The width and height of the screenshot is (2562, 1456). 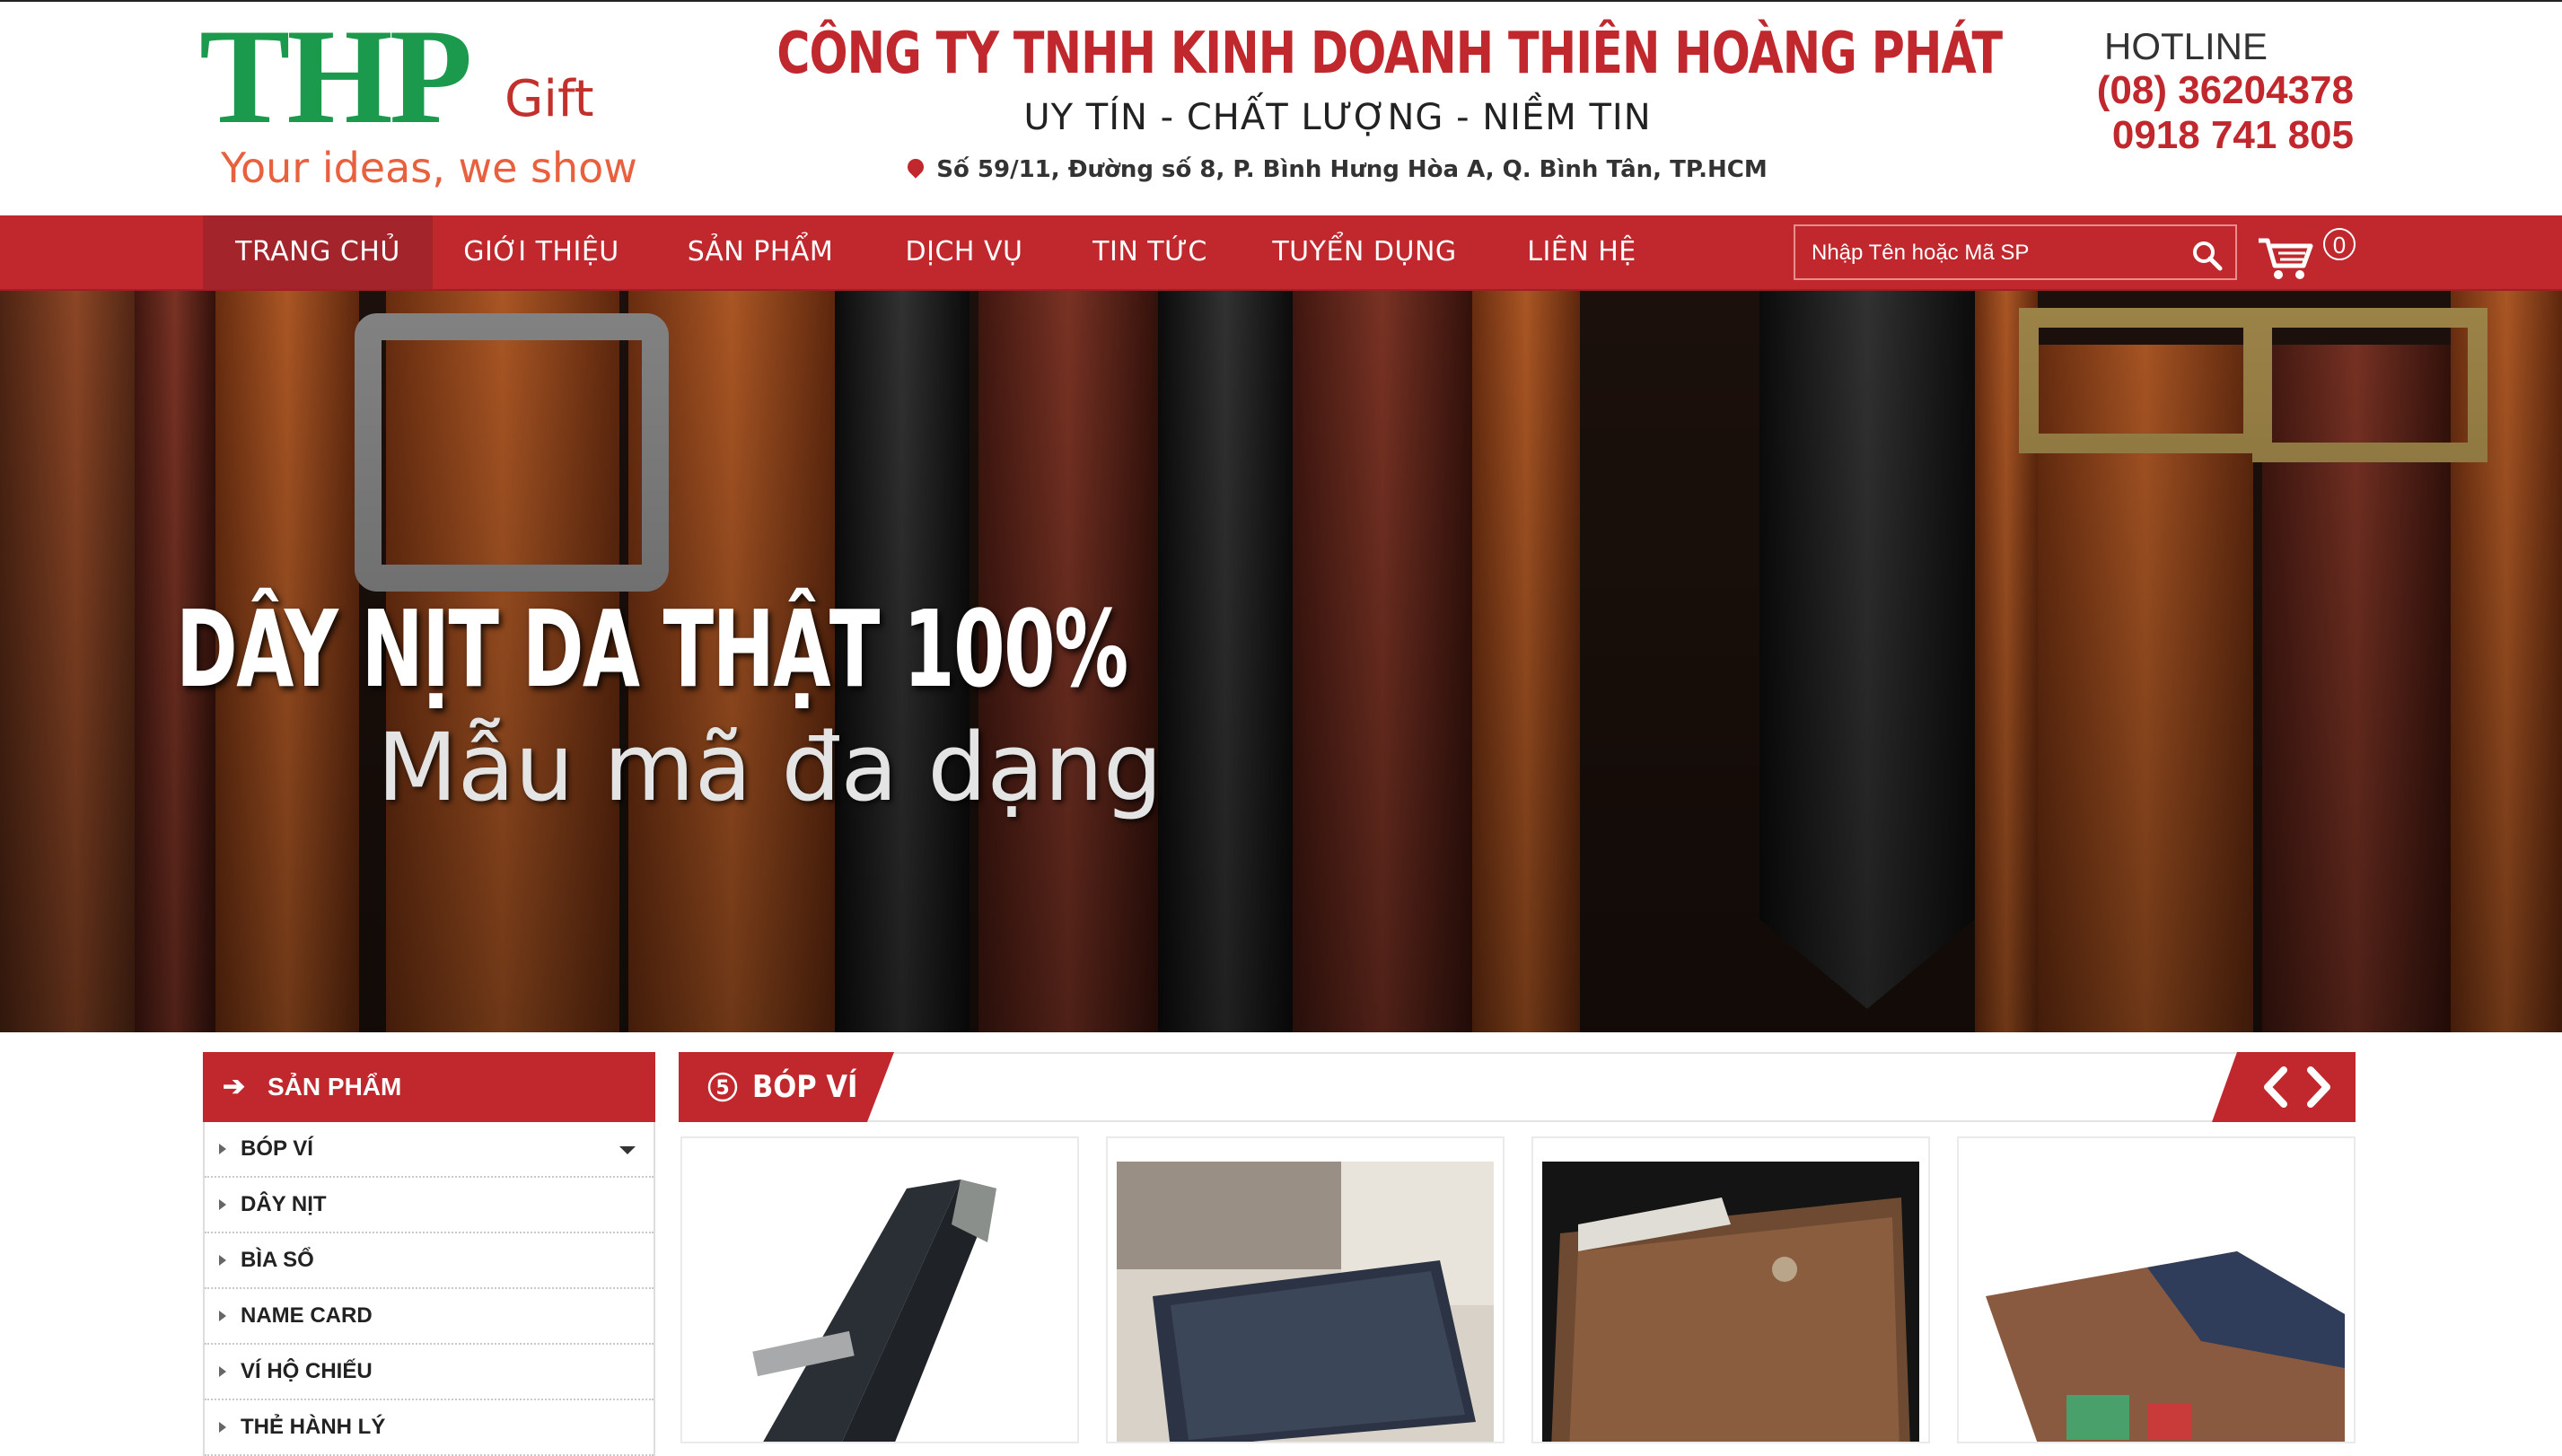 What do you see at coordinates (2339, 244) in the screenshot?
I see `cart-count-badge: 0` at bounding box center [2339, 244].